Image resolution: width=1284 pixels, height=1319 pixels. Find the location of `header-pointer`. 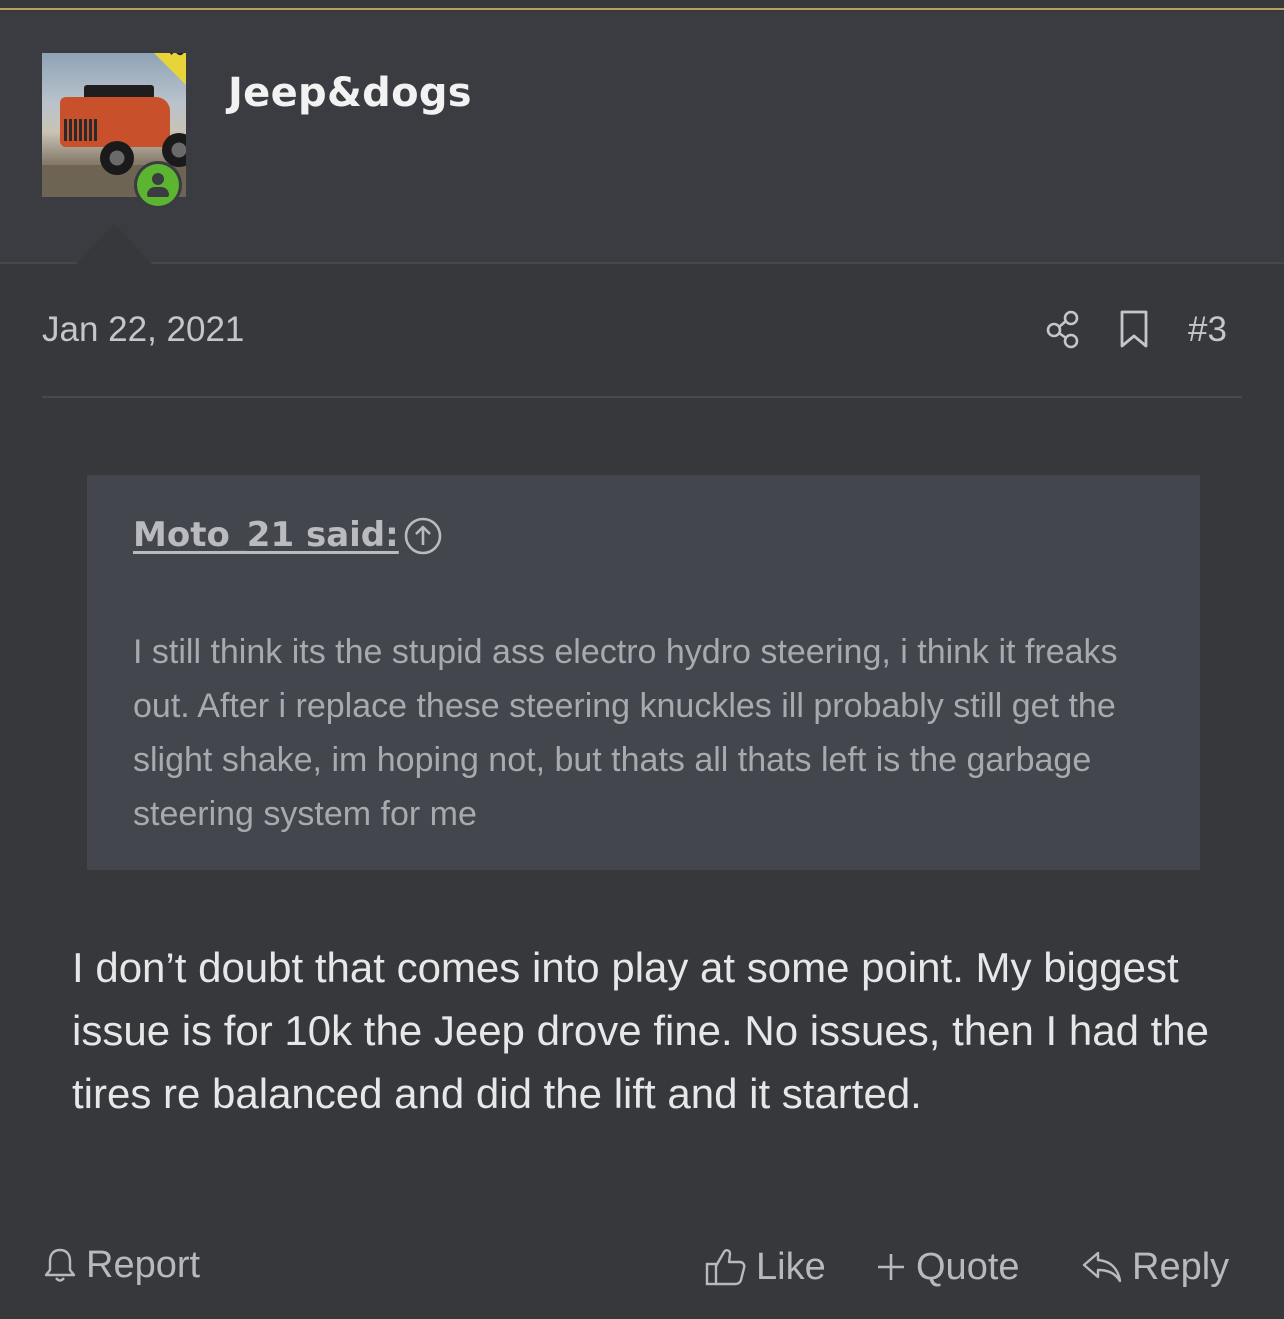

header-pointer is located at coordinates (114, 244).